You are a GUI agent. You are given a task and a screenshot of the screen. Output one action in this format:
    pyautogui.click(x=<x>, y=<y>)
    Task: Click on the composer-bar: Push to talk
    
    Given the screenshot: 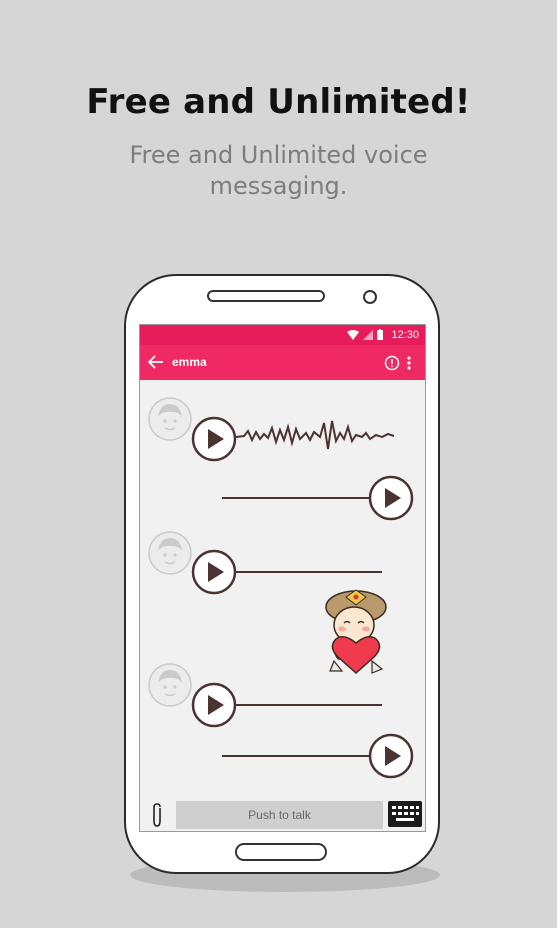 What is the action you would take?
    pyautogui.click(x=282, y=813)
    